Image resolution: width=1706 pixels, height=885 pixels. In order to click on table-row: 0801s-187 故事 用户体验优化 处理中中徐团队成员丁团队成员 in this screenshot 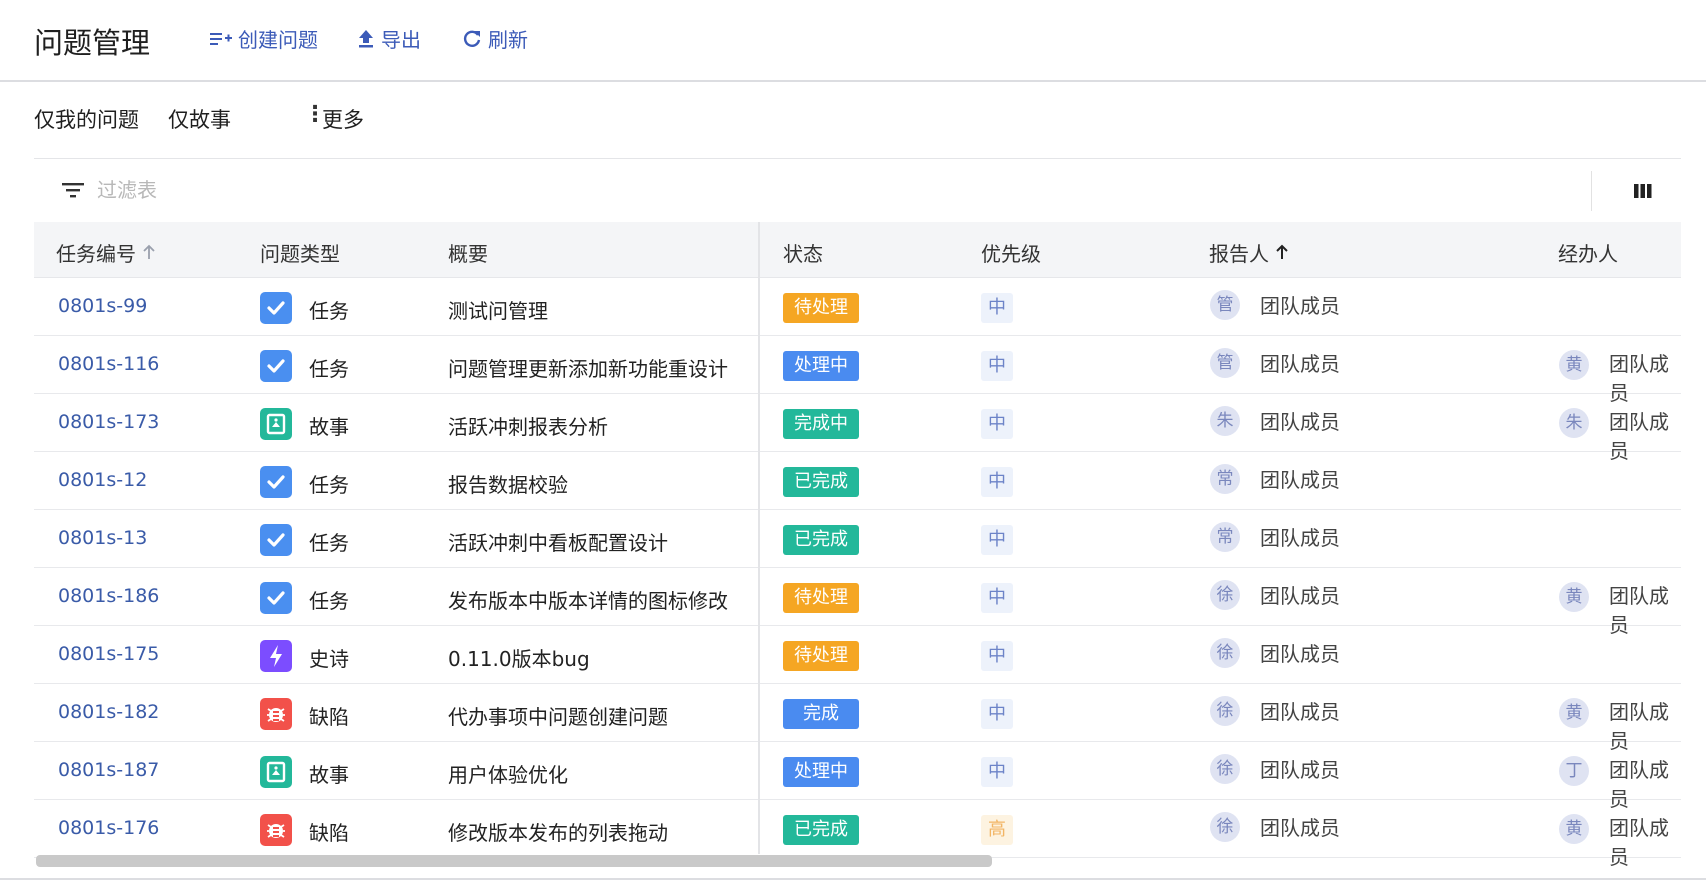, I will do `click(857, 776)`.